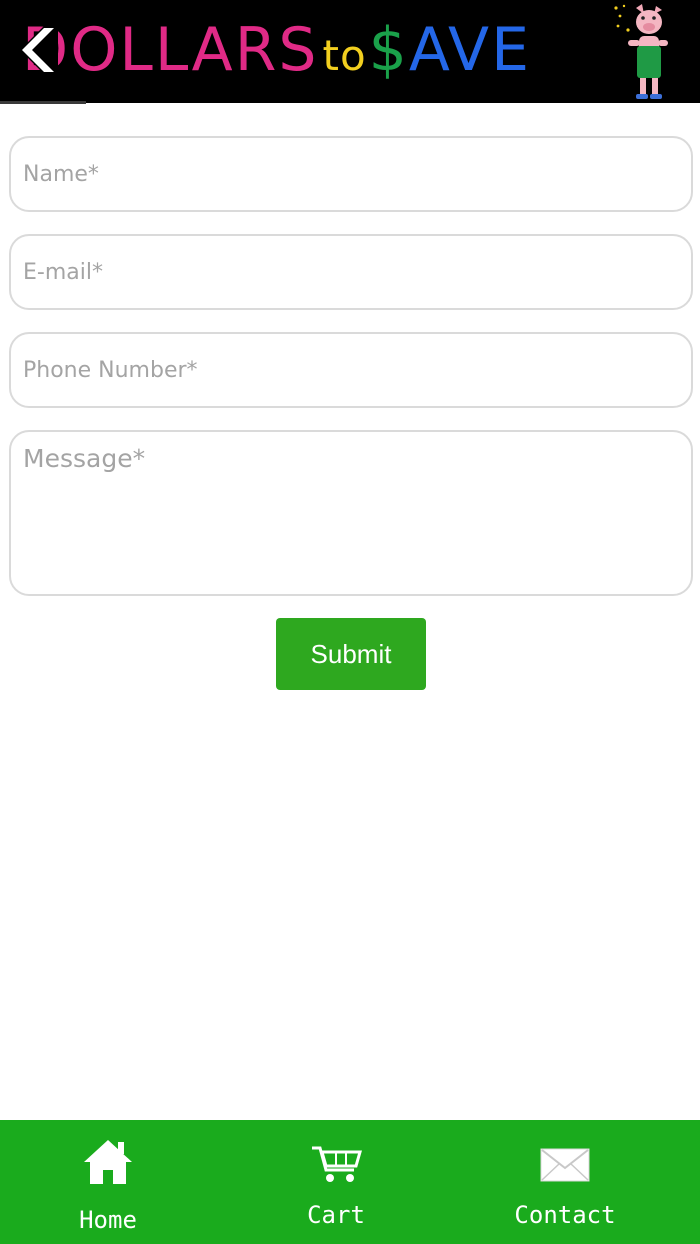 This screenshot has width=700, height=1244. I want to click on nav-cart-label: Cart, so click(336, 1215).